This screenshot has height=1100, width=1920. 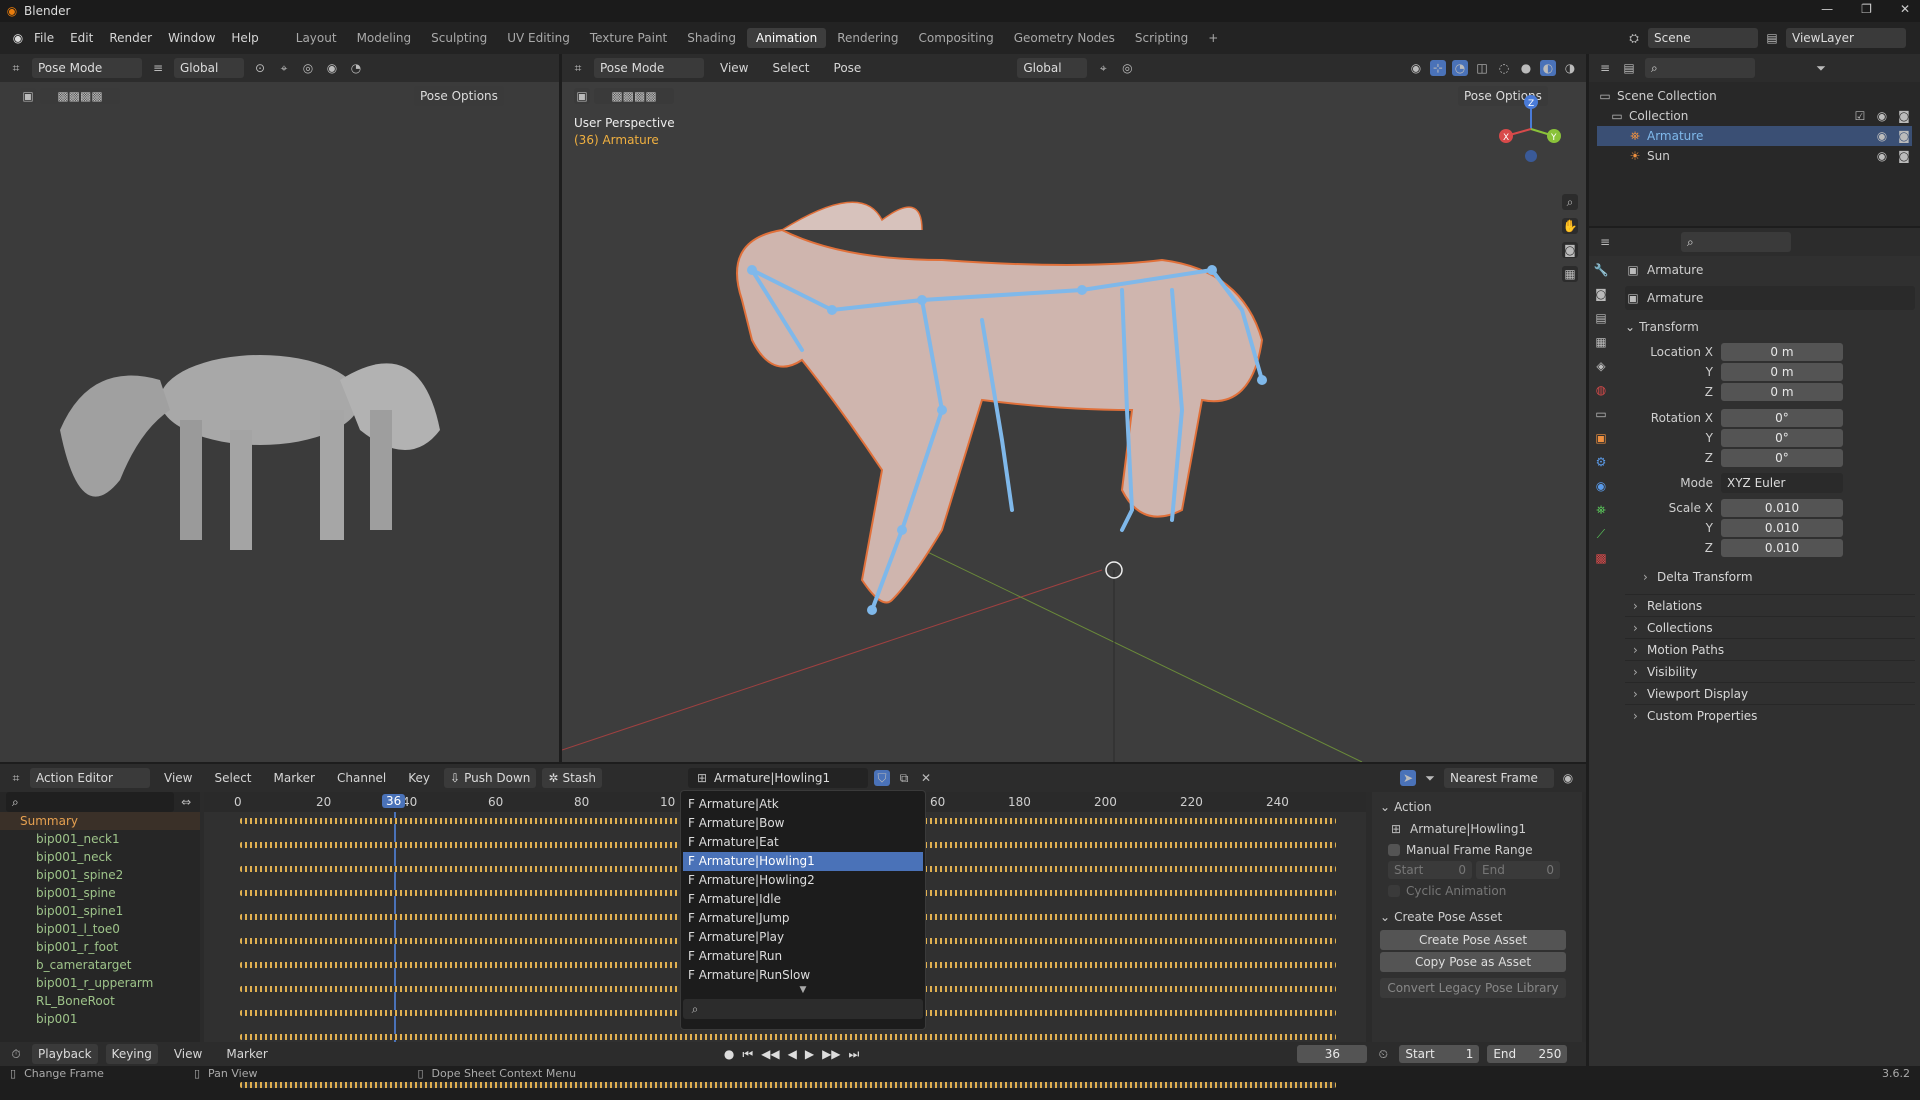 I want to click on editor-mode-dropdown: Action Editor, so click(x=90, y=778).